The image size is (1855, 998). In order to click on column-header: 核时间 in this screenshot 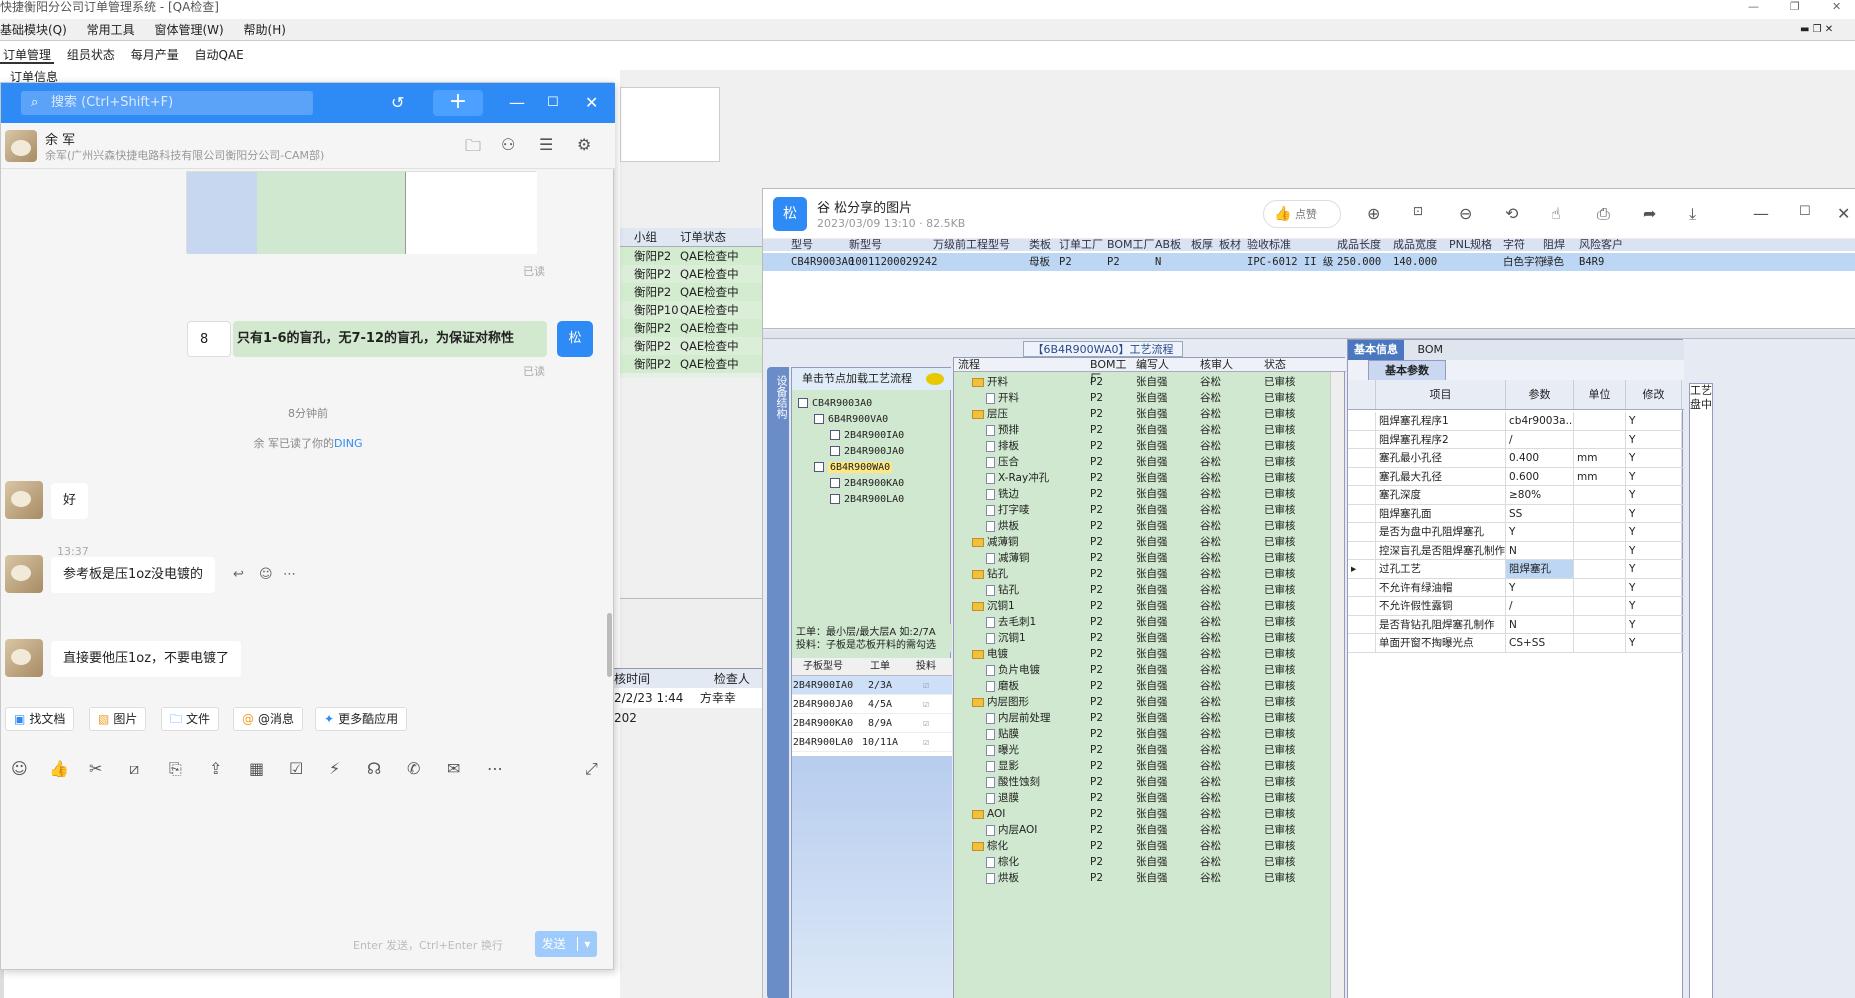, I will do `click(662, 679)`.